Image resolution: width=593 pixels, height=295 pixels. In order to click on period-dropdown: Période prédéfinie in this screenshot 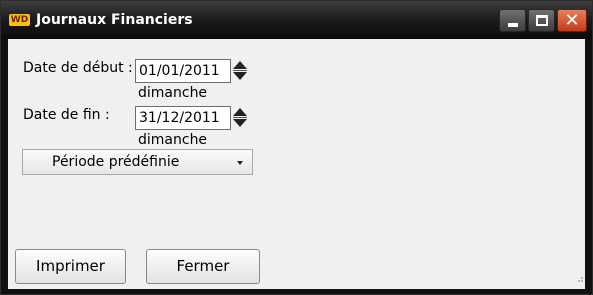, I will do `click(137, 162)`.